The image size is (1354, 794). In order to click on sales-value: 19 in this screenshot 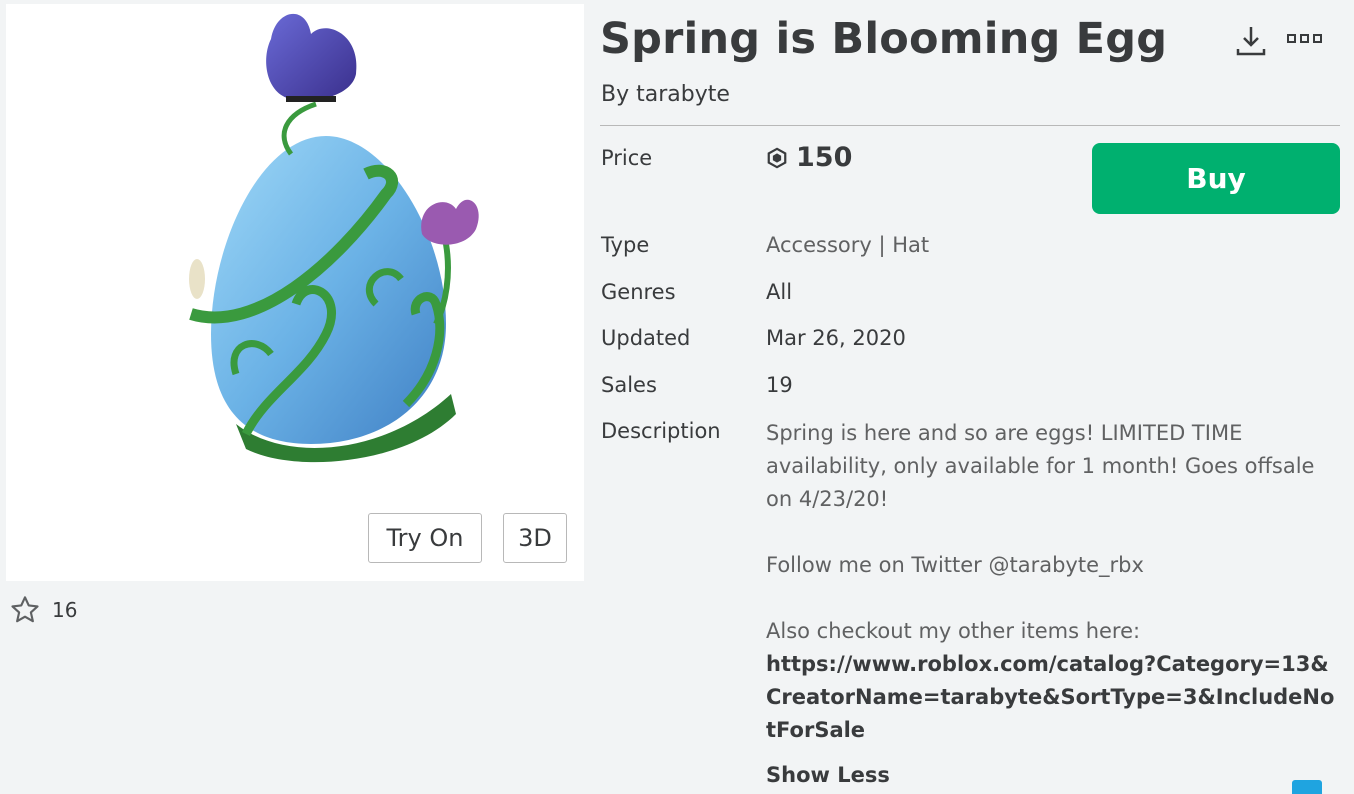, I will do `click(779, 385)`.